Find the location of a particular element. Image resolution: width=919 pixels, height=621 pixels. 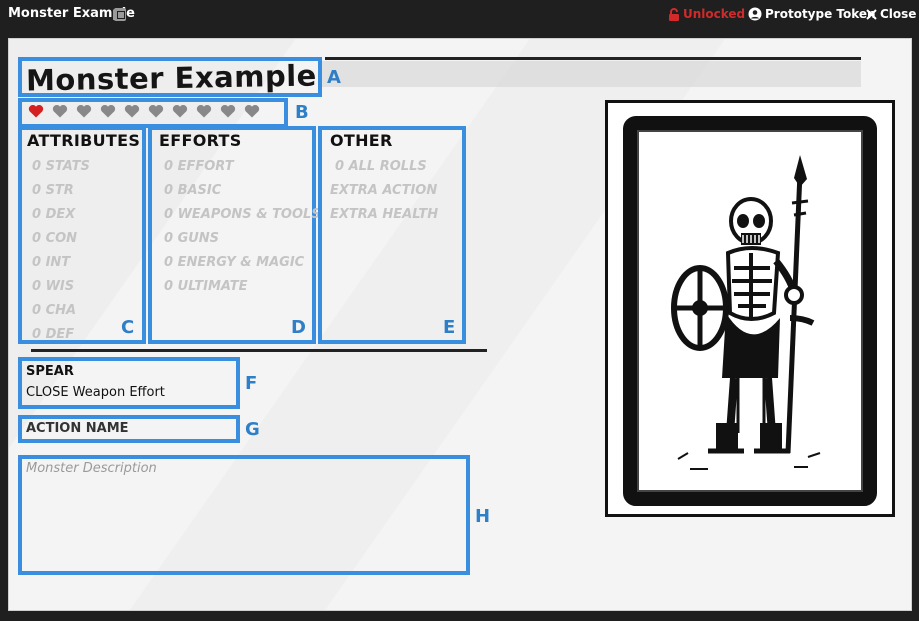

marker-b: B is located at coordinates (302, 112).